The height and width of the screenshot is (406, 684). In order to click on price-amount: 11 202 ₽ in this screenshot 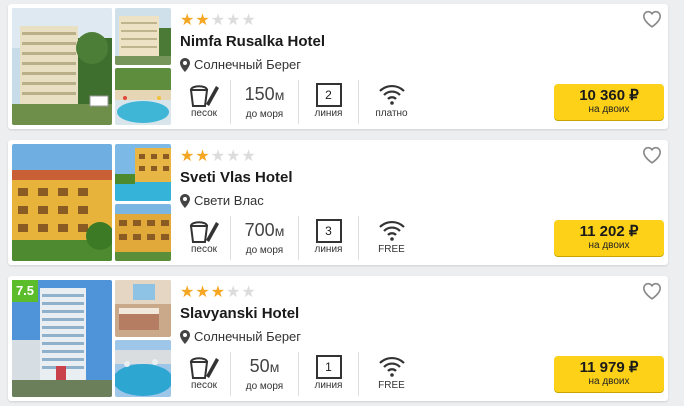, I will do `click(609, 231)`.